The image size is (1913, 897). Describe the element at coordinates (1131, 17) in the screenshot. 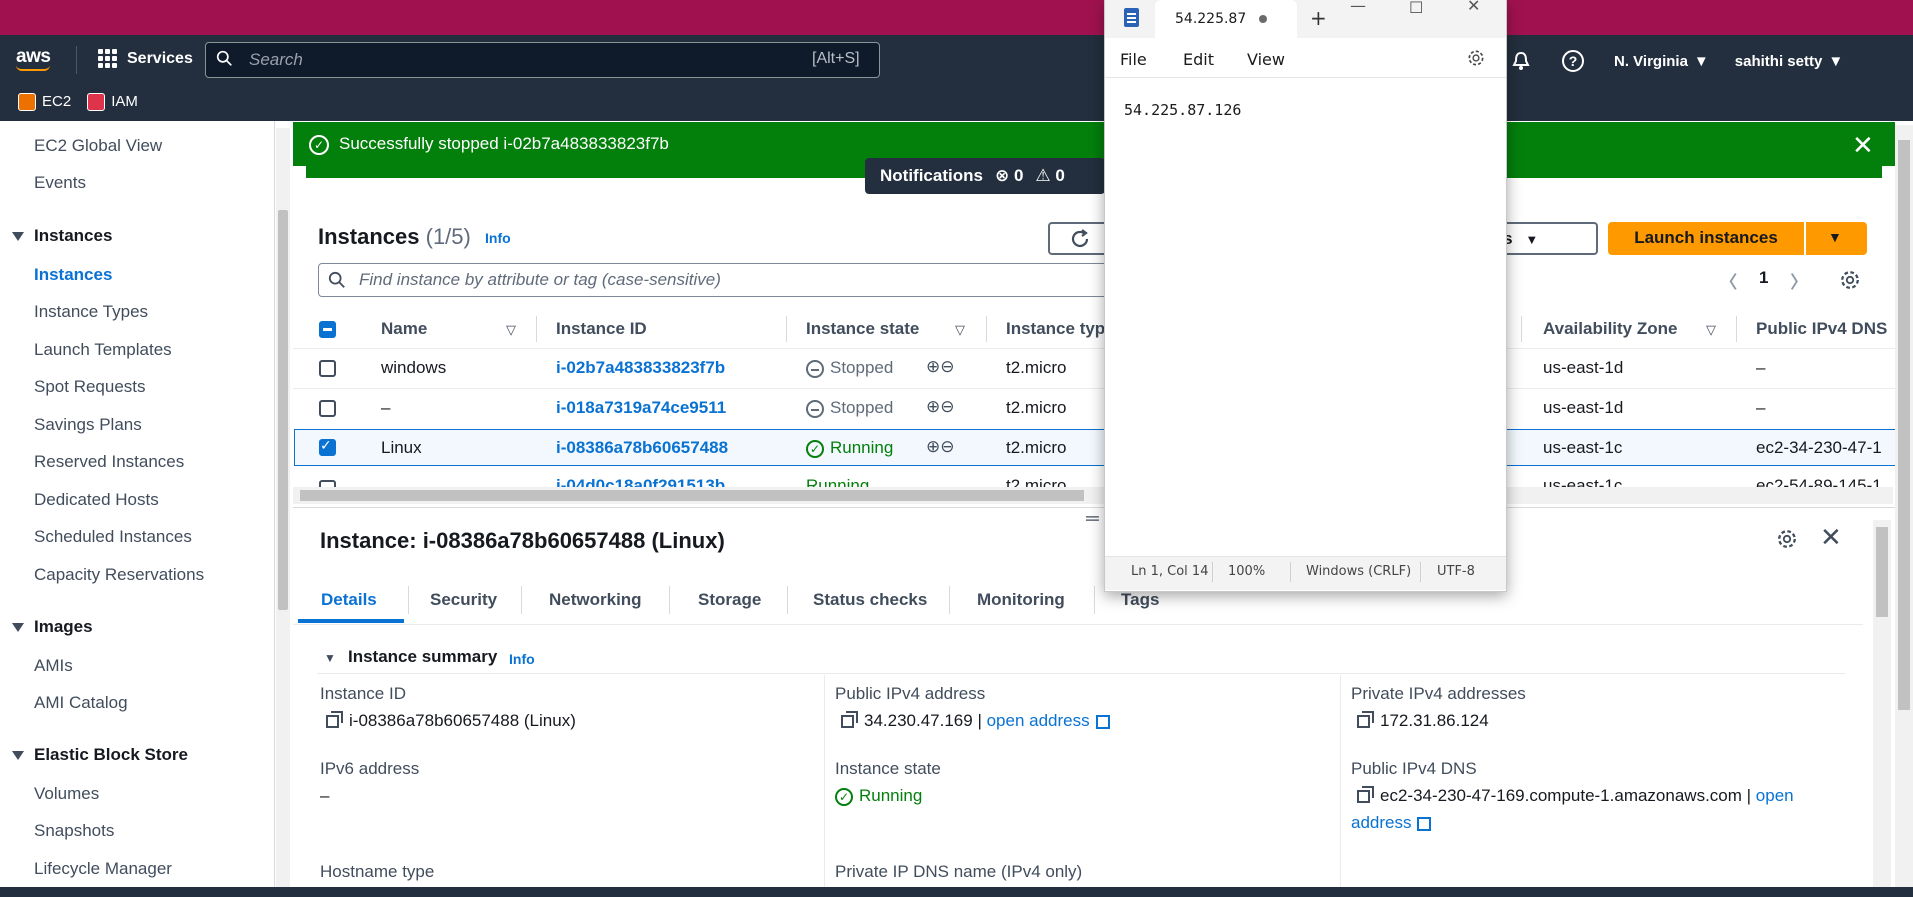

I see `notepad-app-icon` at that location.